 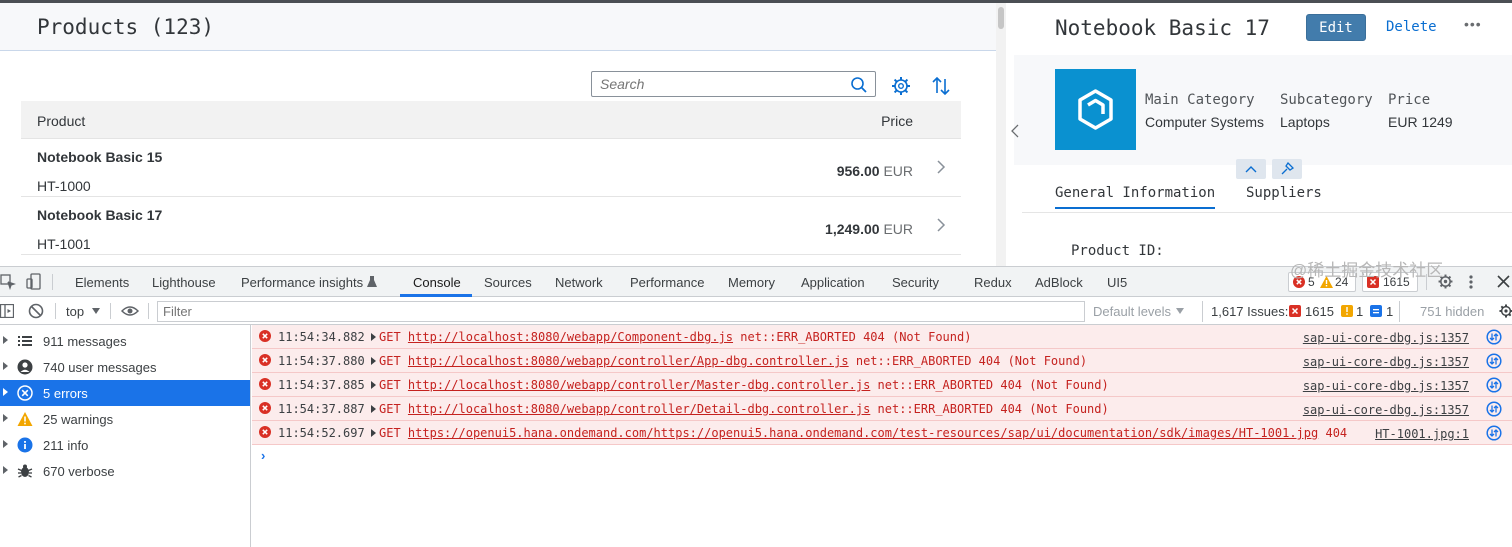 I want to click on chevron-right-icon, so click(x=941, y=167).